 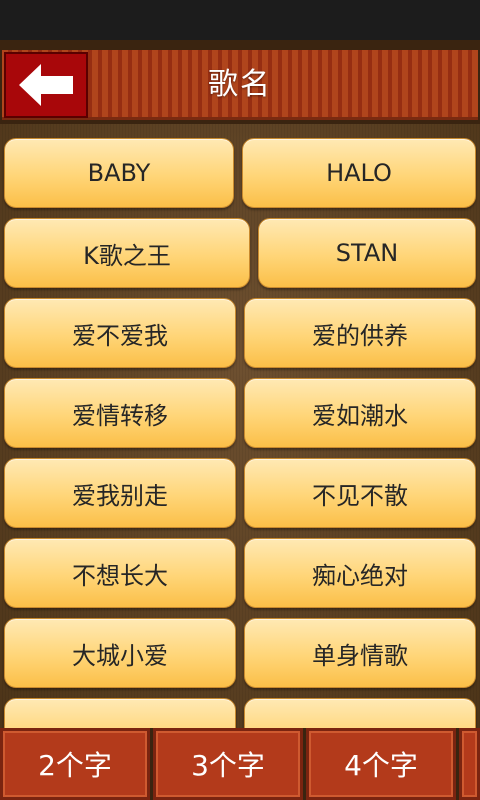 What do you see at coordinates (240, 326) in the screenshot?
I see `song-row: 爱不爱我 爱的供养` at bounding box center [240, 326].